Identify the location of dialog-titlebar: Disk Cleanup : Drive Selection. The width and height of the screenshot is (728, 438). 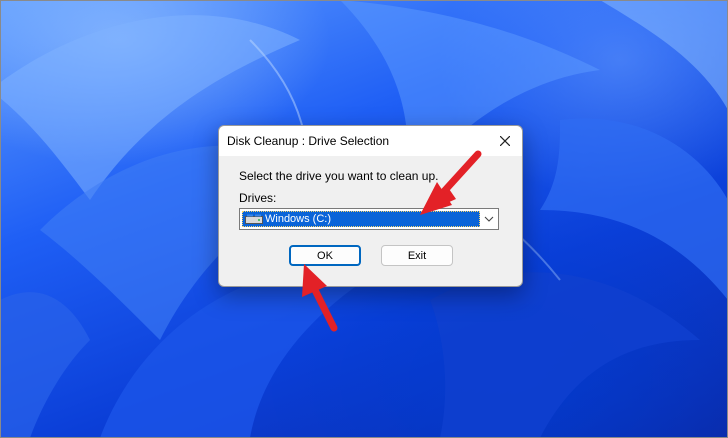
(370, 141).